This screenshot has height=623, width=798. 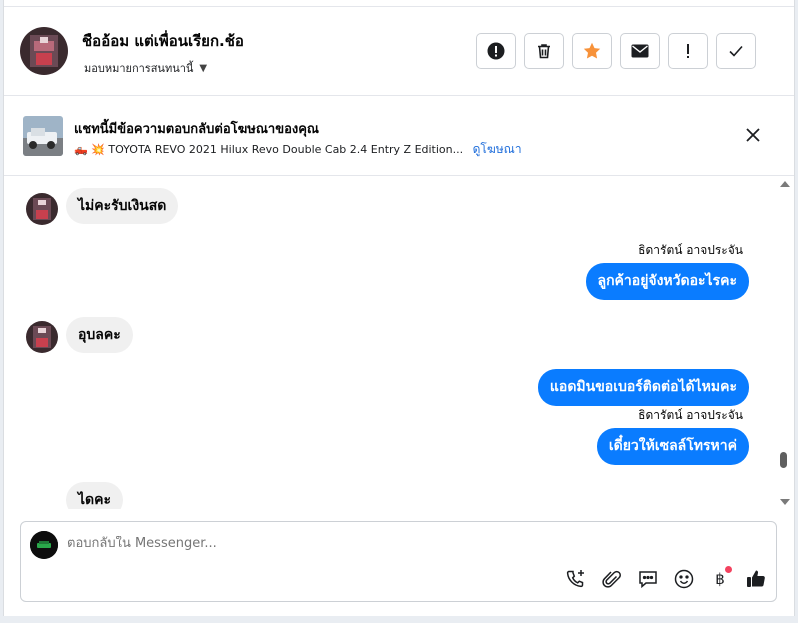 I want to click on scroll-up-arrow-icon, so click(x=785, y=184).